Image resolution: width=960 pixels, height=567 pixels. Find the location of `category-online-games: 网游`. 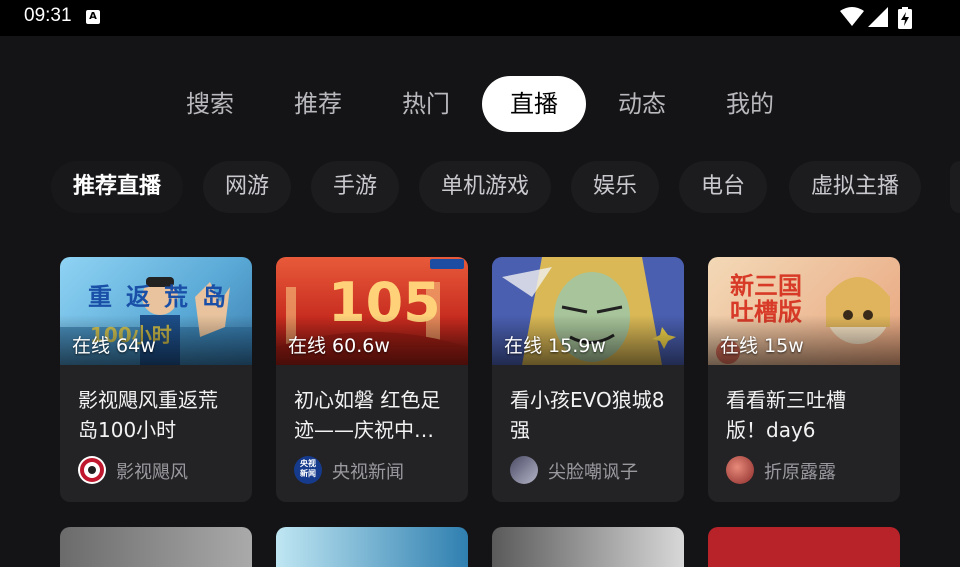

category-online-games: 网游 is located at coordinates (247, 187).